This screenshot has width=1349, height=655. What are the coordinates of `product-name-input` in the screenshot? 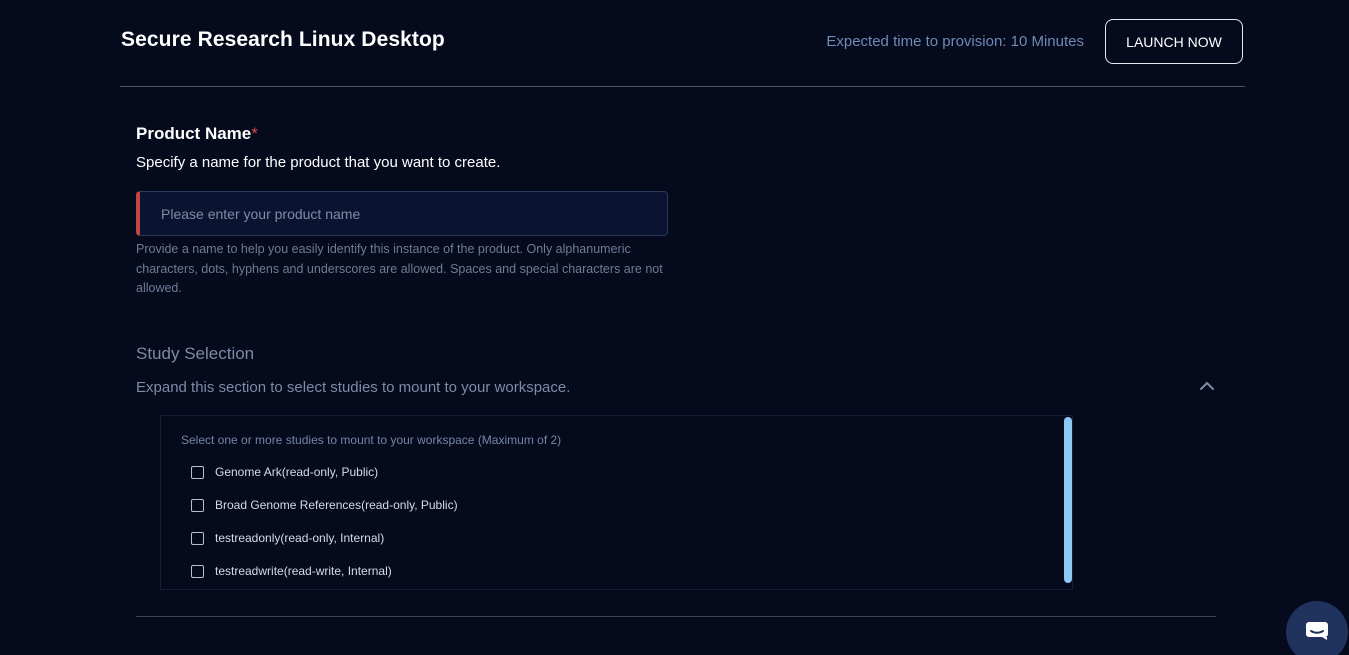 It's located at (403, 213).